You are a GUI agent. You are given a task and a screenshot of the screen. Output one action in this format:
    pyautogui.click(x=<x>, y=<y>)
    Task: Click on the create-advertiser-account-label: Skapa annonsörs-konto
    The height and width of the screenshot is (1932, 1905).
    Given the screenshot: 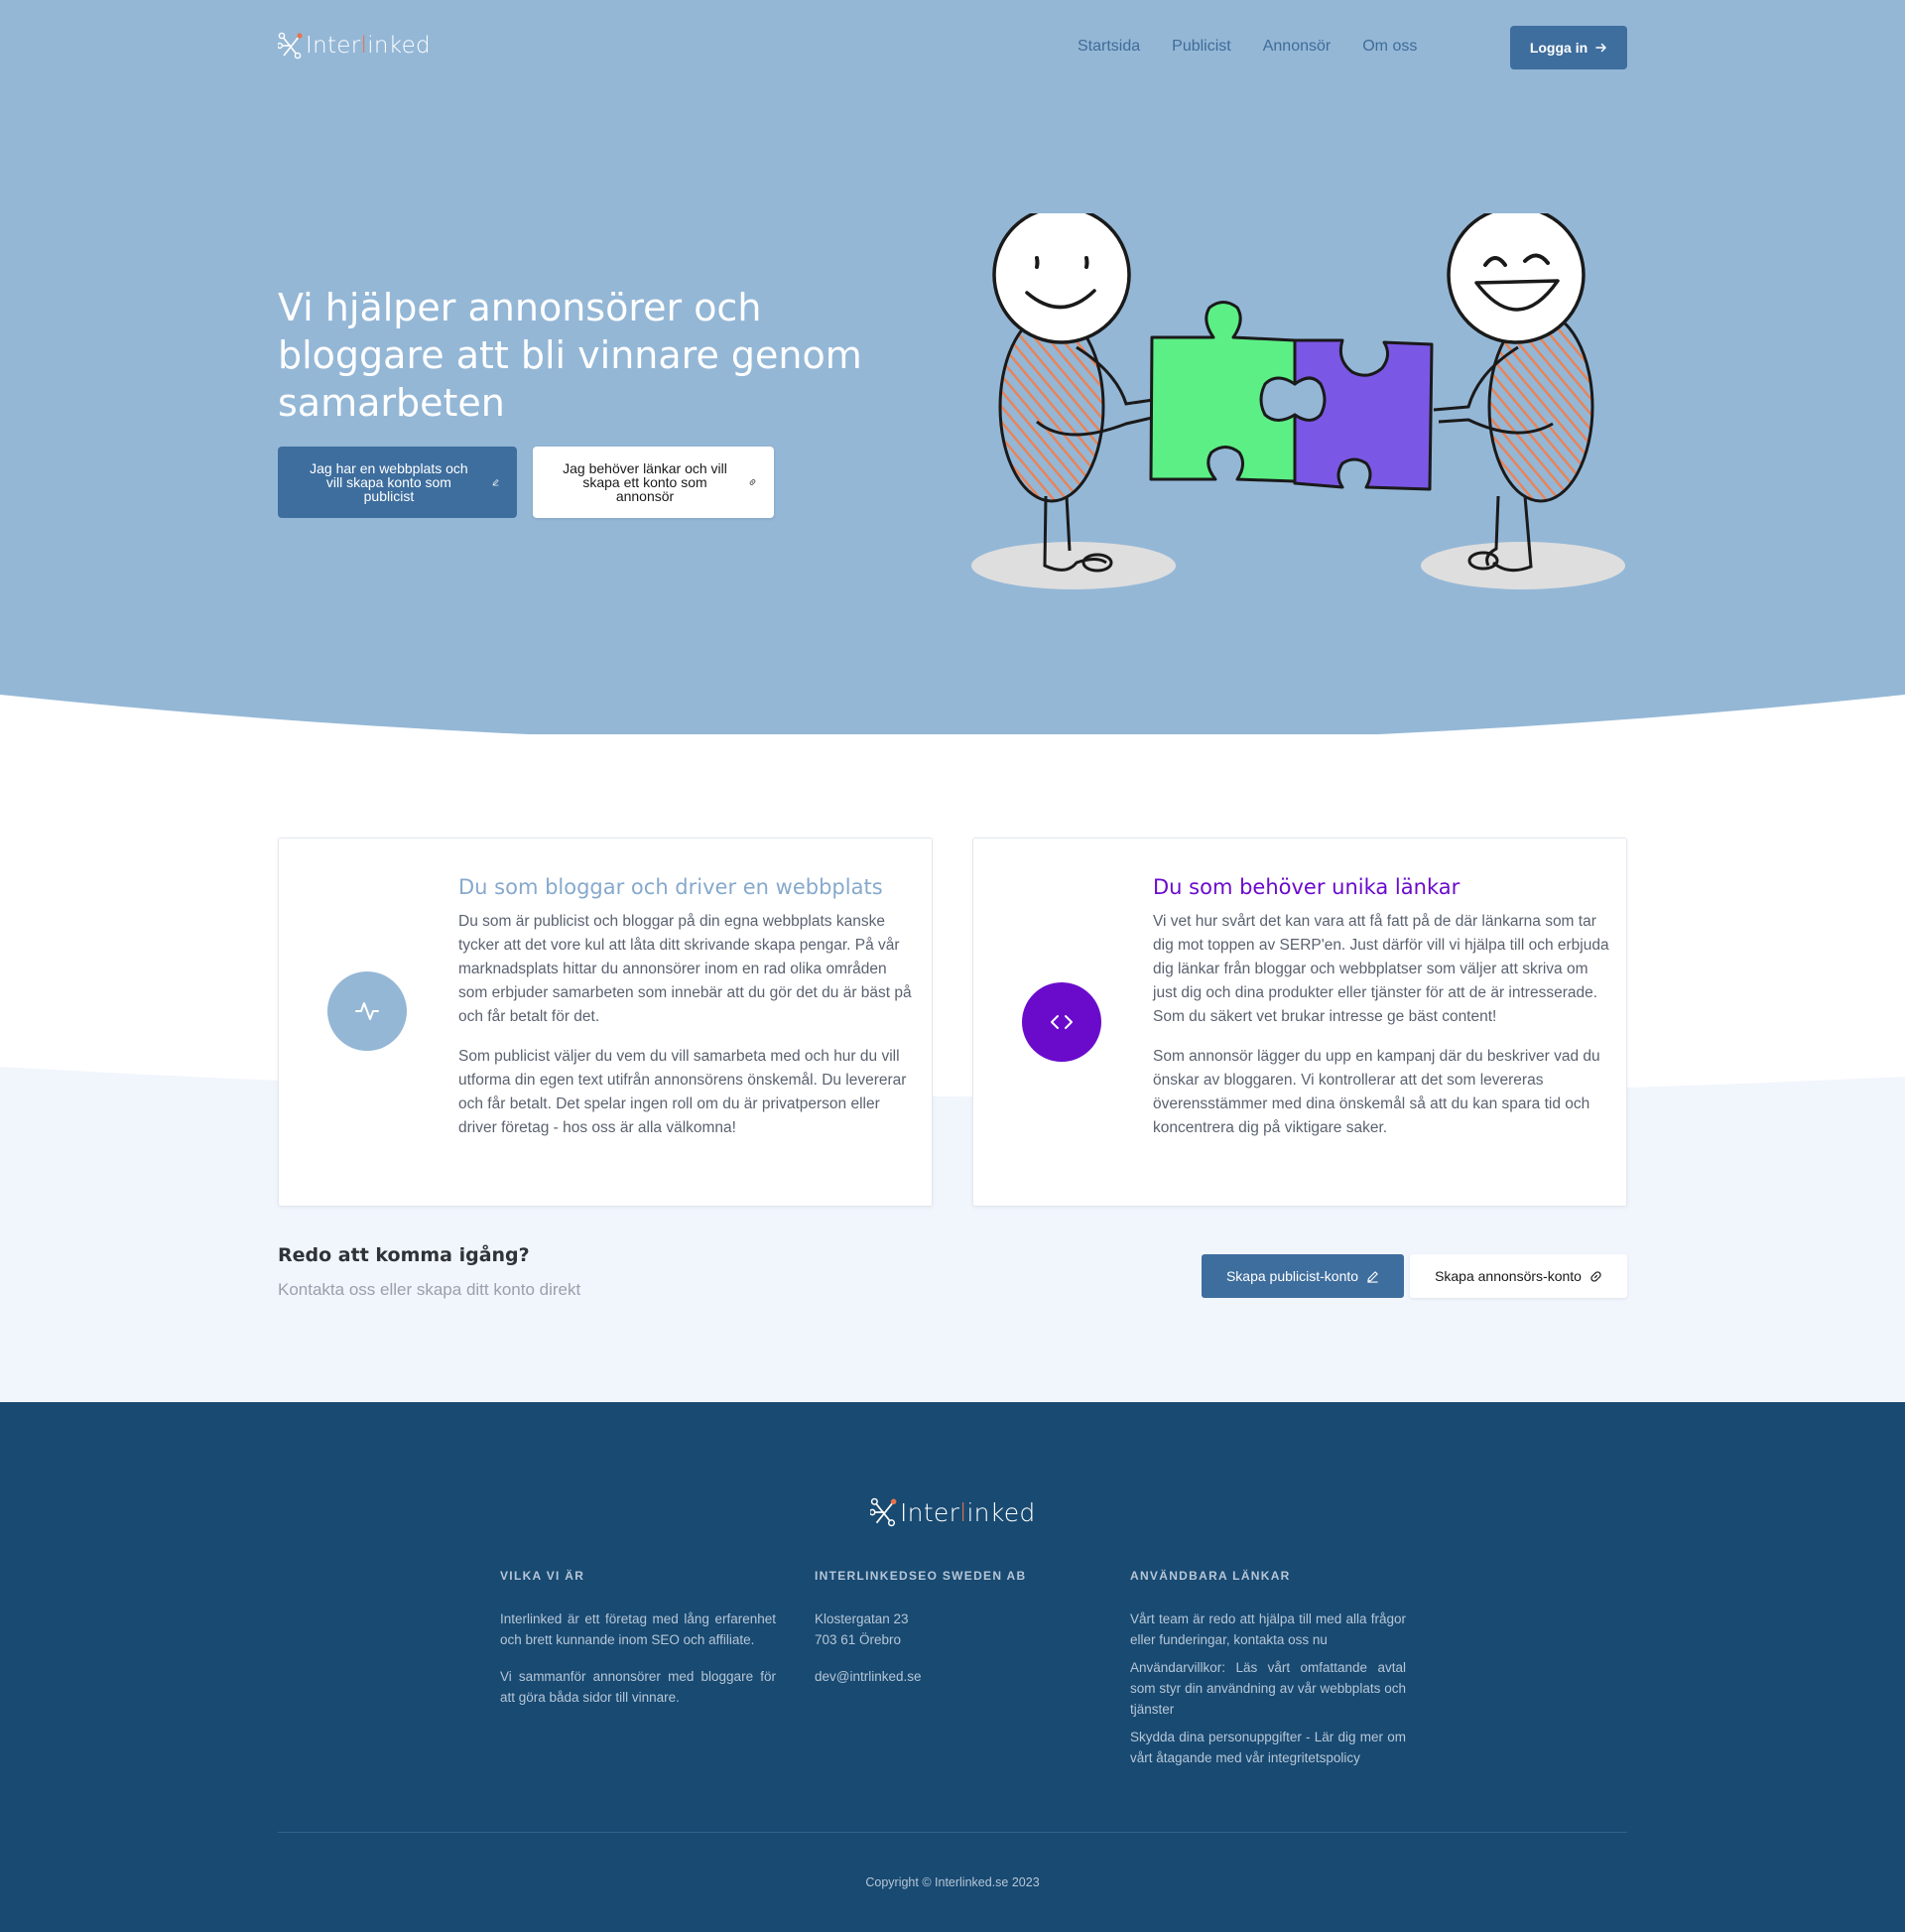 What is the action you would take?
    pyautogui.click(x=1508, y=1276)
    